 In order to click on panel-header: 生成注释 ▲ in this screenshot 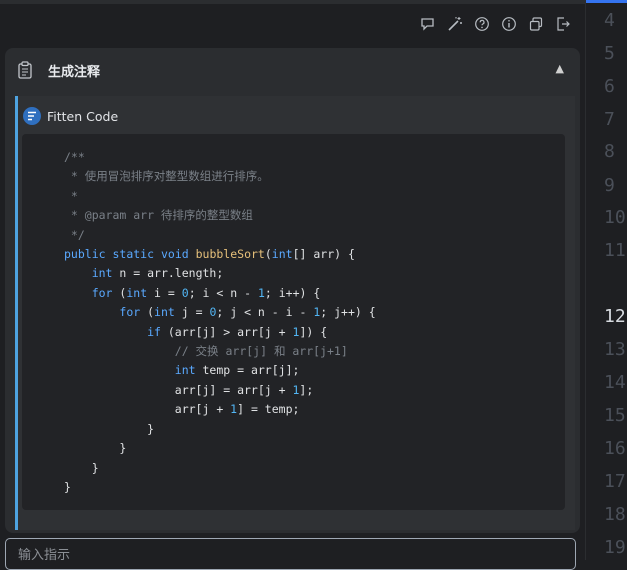, I will do `click(292, 70)`.